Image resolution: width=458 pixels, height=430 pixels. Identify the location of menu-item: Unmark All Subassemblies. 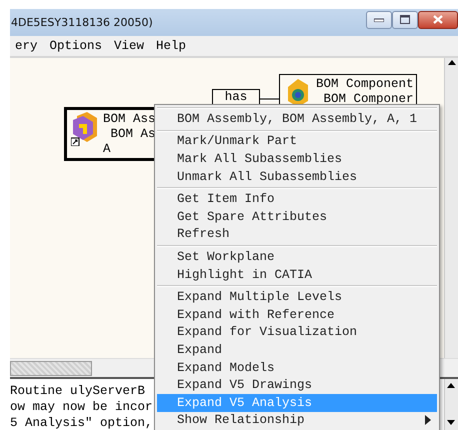
(297, 177).